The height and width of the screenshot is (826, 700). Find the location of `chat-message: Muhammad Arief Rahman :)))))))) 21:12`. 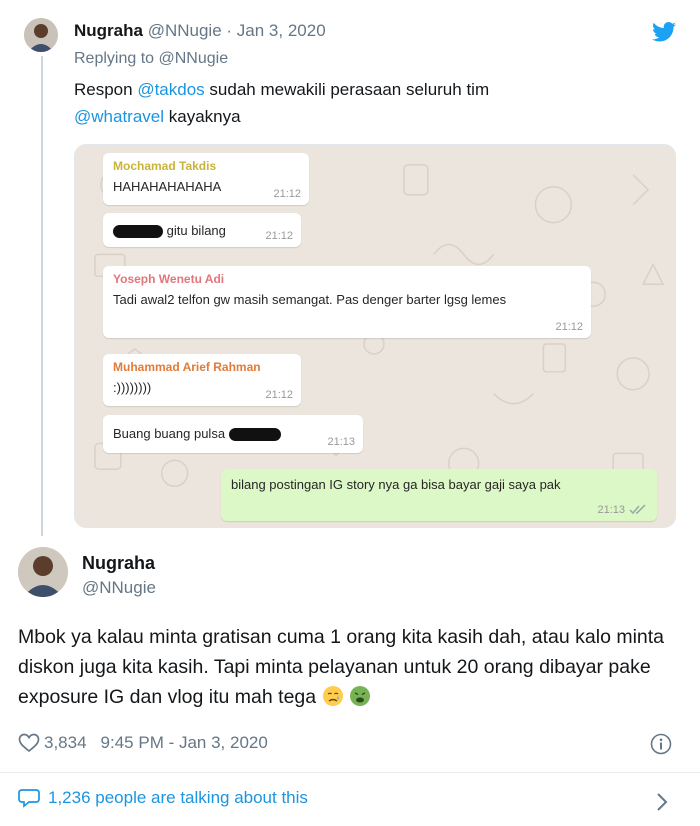

chat-message: Muhammad Arief Rahman :)))))))) 21:12 is located at coordinates (202, 380).